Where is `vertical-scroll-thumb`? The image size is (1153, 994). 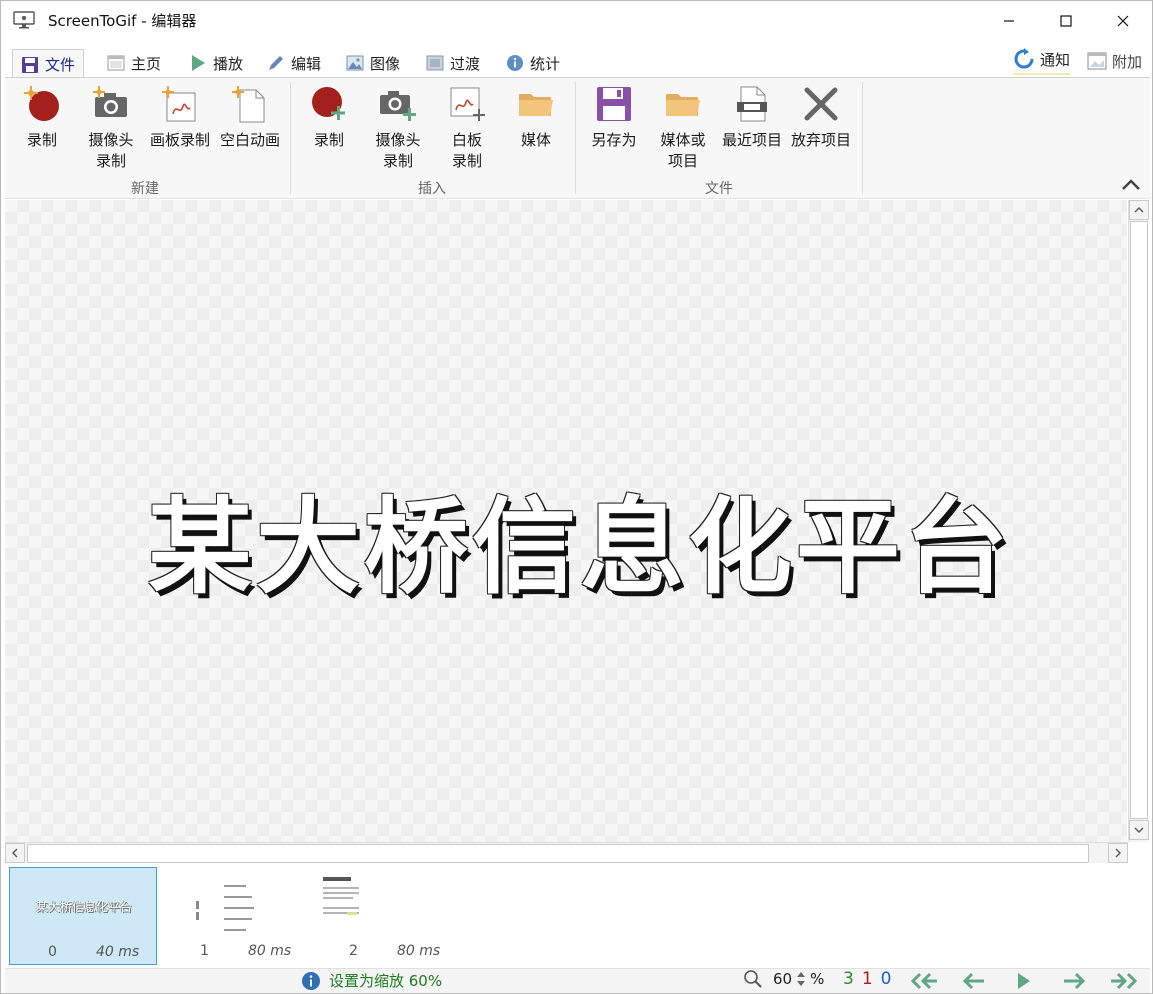 vertical-scroll-thumb is located at coordinates (1139, 520).